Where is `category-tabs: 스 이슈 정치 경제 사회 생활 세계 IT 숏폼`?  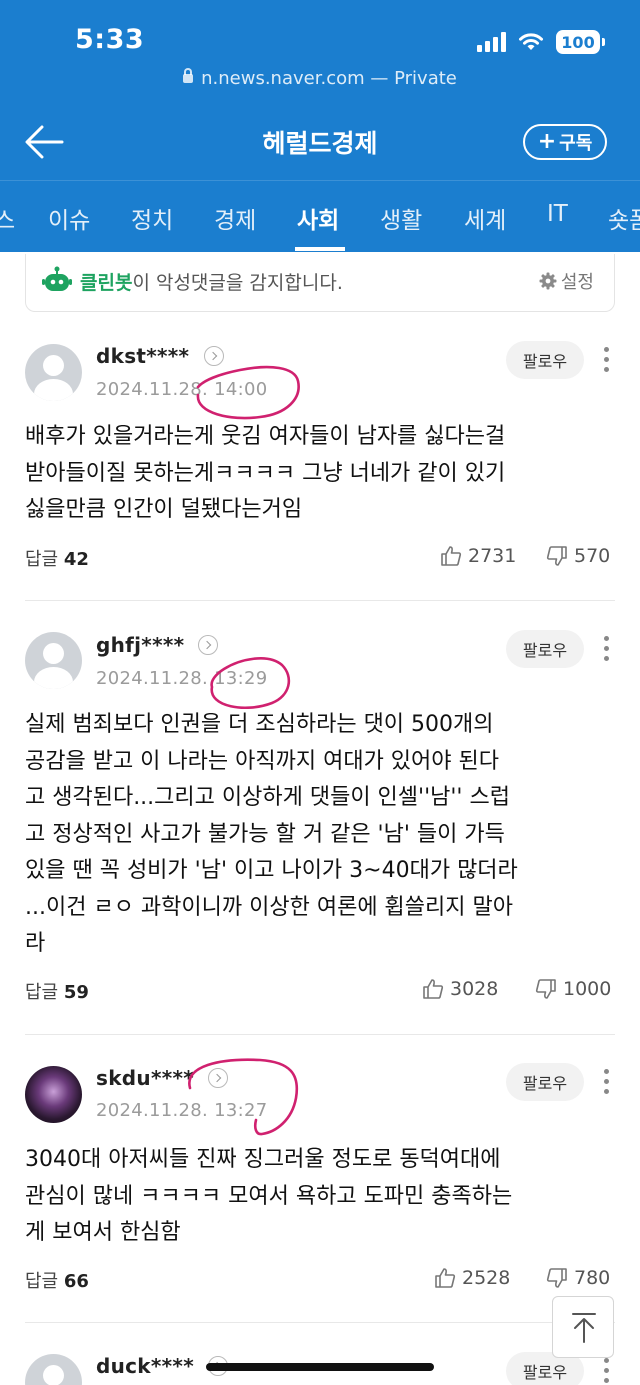
category-tabs: 스 이슈 정치 경제 사회 생활 세계 IT 숏폼 is located at coordinates (320, 216).